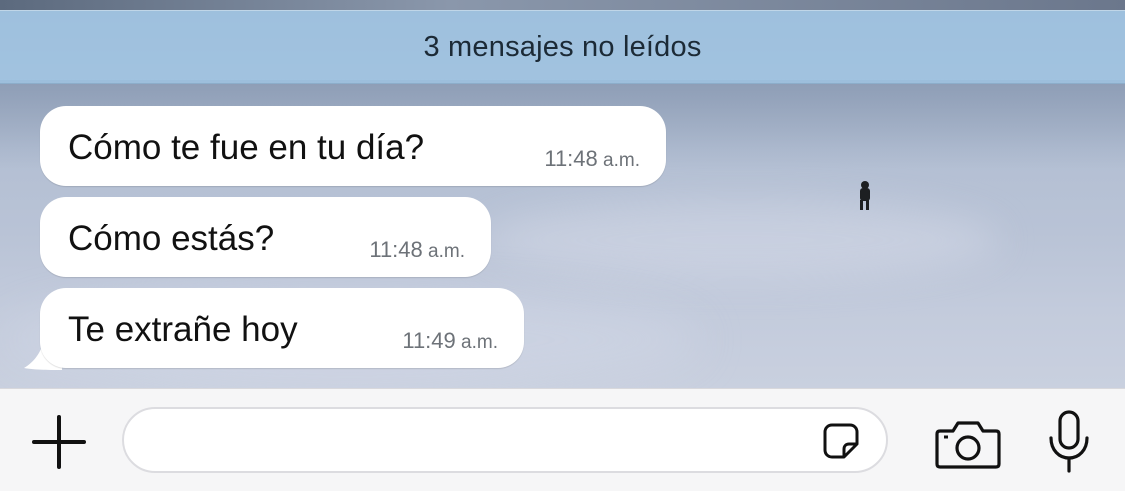 The width and height of the screenshot is (1125, 491). I want to click on wallpaper-top-strip, so click(562, 5).